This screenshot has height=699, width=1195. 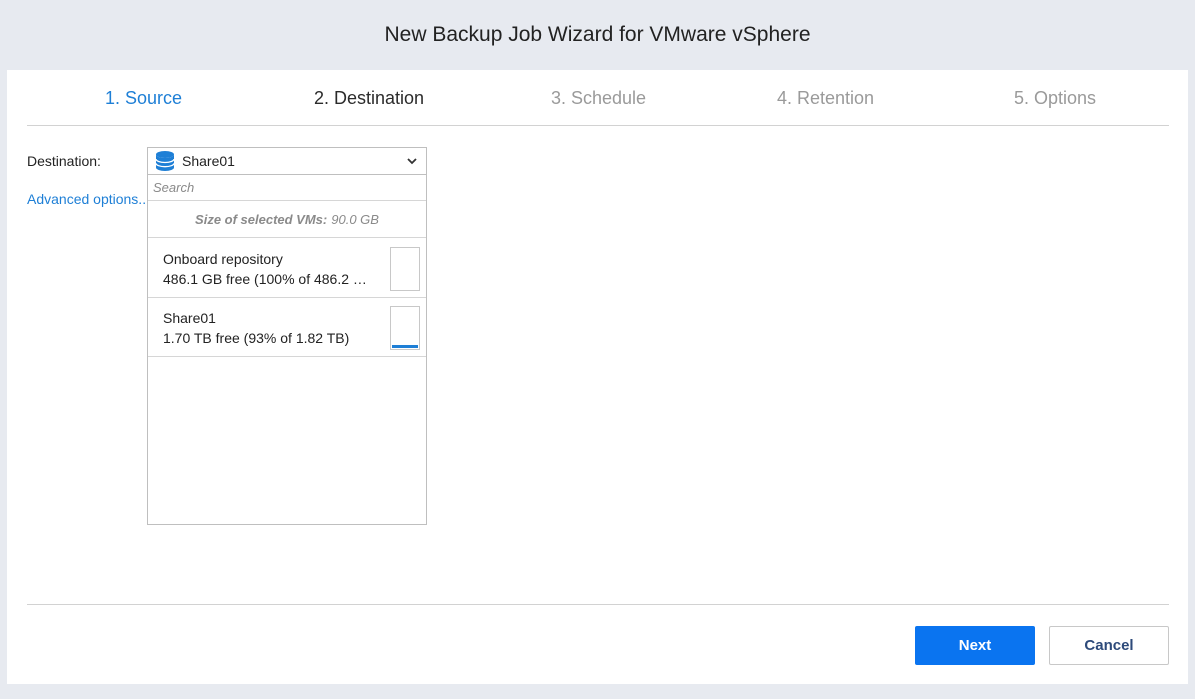 What do you see at coordinates (287, 188) in the screenshot?
I see `search-input` at bounding box center [287, 188].